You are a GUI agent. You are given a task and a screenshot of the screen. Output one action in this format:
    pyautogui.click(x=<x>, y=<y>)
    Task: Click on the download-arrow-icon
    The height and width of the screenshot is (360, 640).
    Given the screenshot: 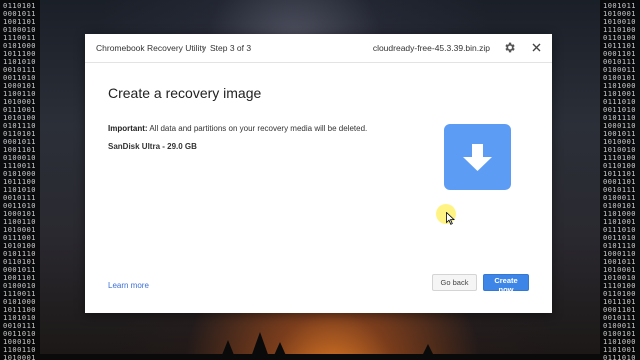 What is the action you would take?
    pyautogui.click(x=477, y=157)
    